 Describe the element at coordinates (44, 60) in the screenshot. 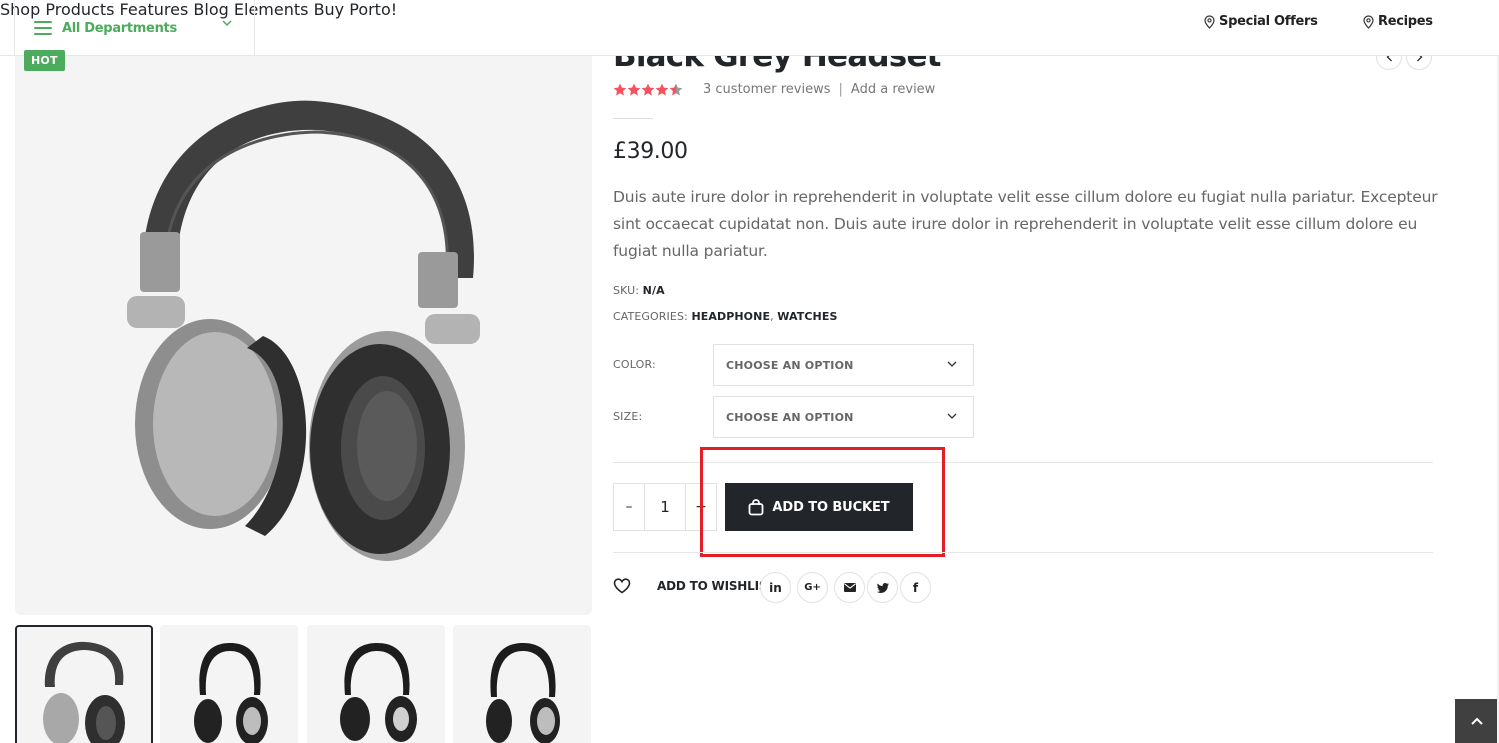

I see `hot-badge: HOT` at that location.